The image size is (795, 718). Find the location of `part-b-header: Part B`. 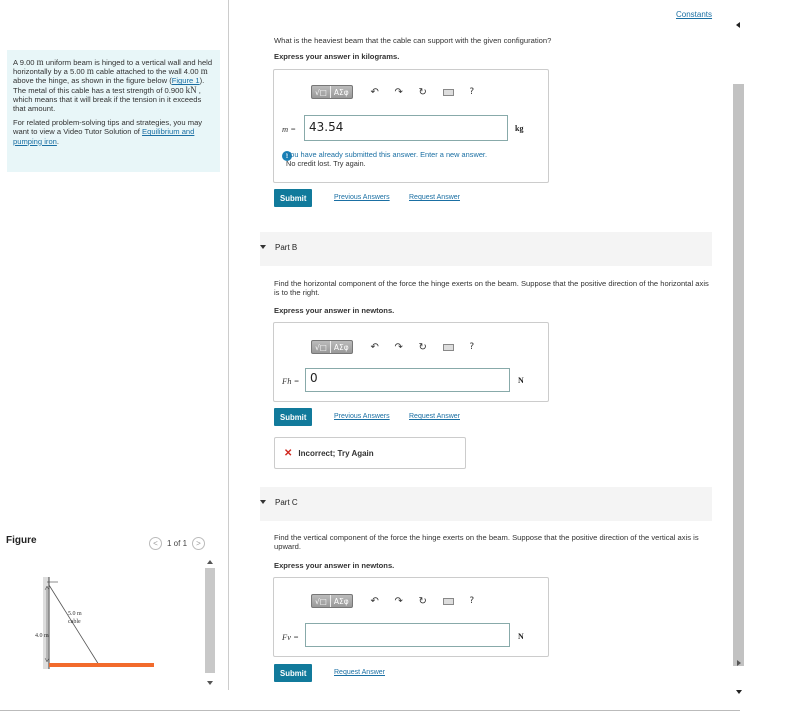

part-b-header: Part B is located at coordinates (486, 249).